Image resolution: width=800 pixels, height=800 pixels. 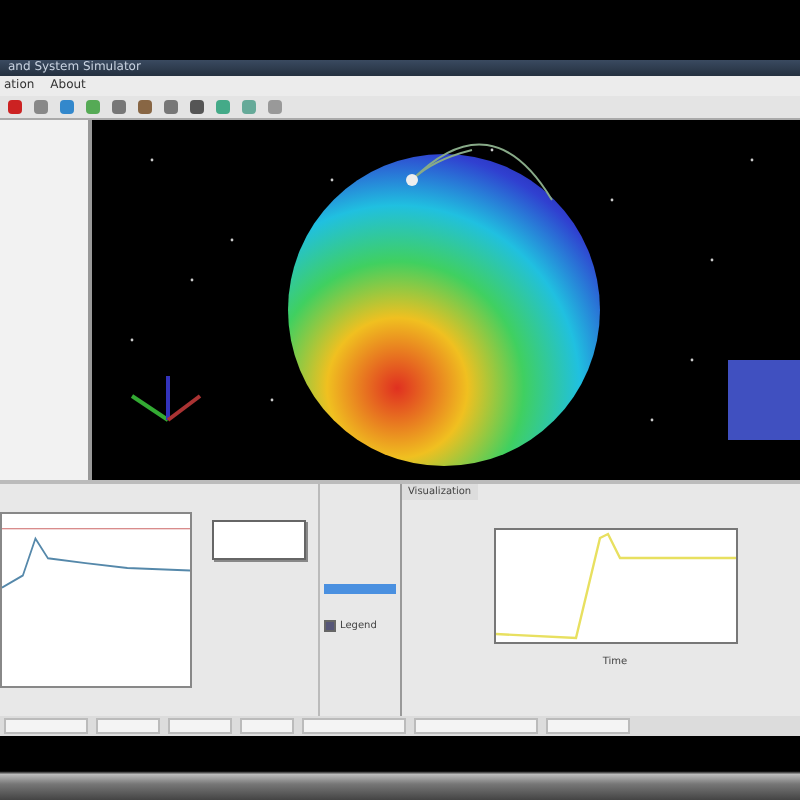 I want to click on legend-checkbox, so click(x=330, y=626).